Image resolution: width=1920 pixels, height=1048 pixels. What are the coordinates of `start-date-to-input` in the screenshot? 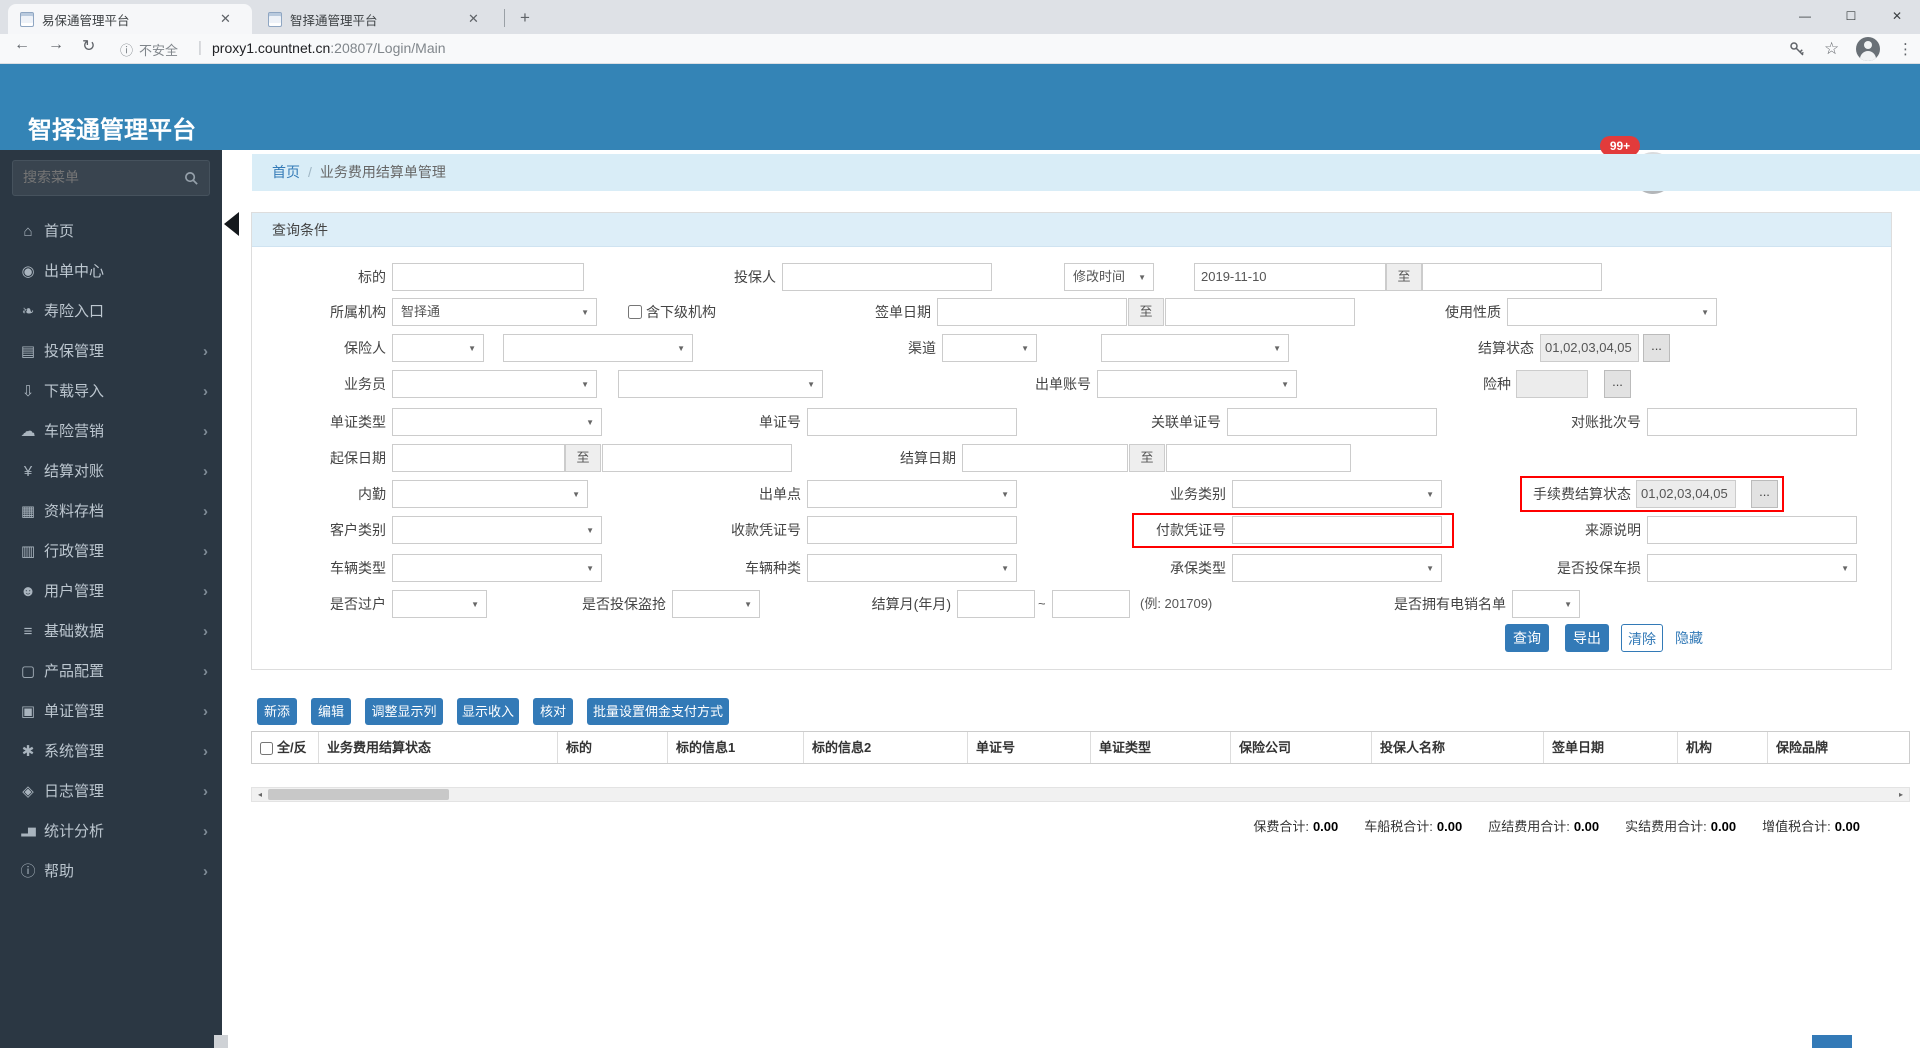 It's located at (697, 458).